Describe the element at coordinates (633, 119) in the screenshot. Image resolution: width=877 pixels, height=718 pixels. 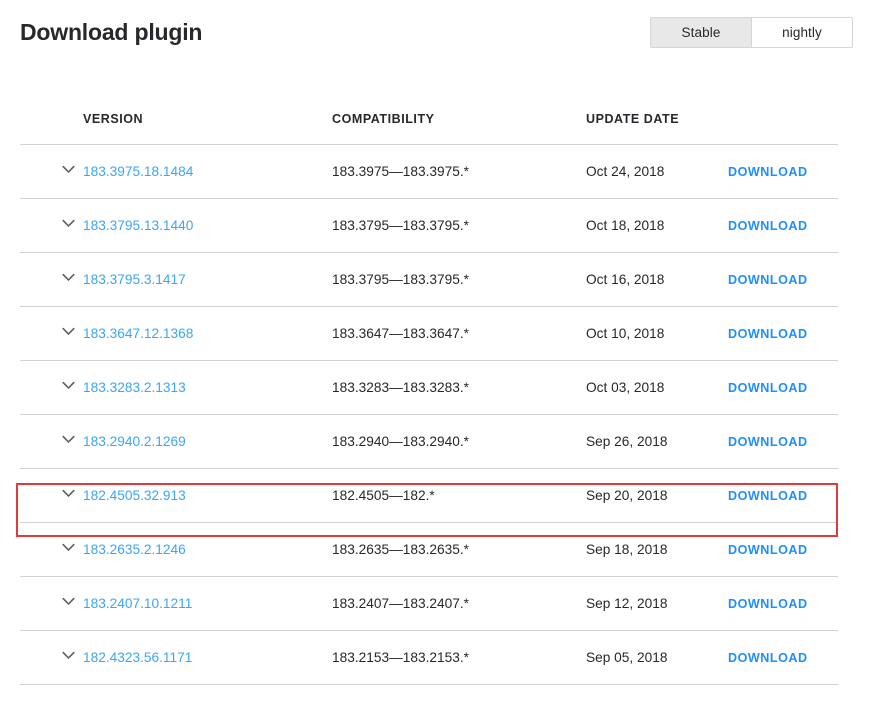
I see `column-header-update-date: UPDATE DATE` at that location.